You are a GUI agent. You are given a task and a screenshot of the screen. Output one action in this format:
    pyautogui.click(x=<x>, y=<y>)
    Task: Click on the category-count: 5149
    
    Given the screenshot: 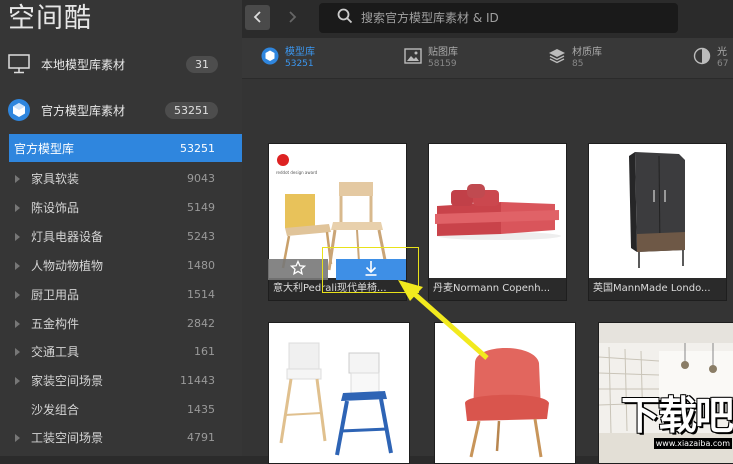 What is the action you would take?
    pyautogui.click(x=201, y=207)
    